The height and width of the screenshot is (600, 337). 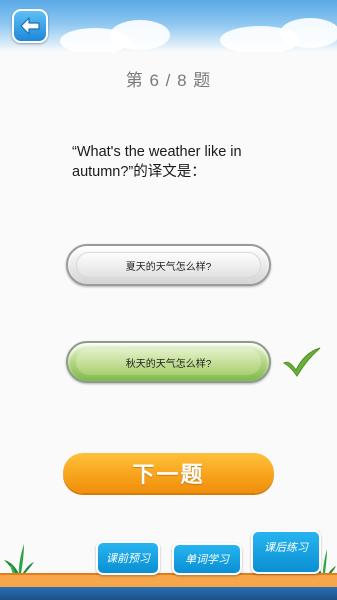 I want to click on correct-check-icon, so click(x=301, y=362).